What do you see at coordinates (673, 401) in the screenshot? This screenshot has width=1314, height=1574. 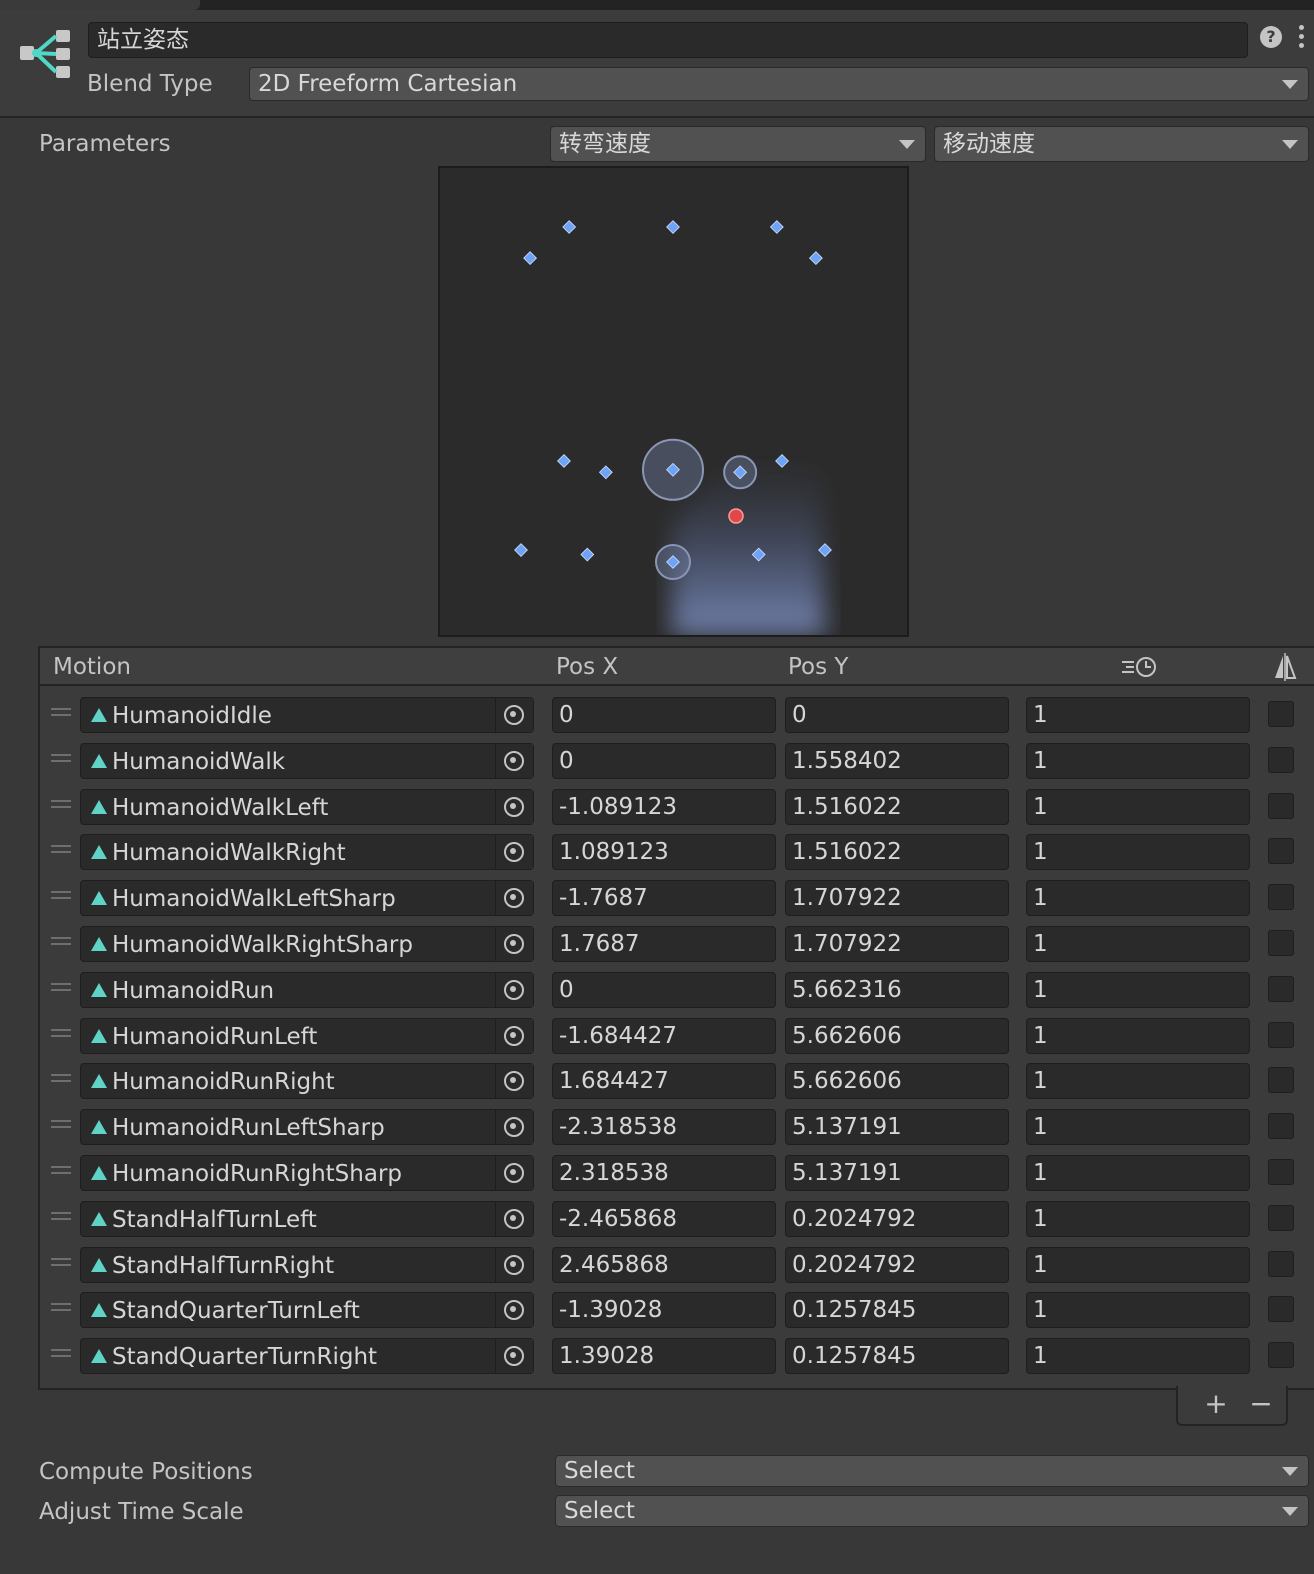 I see `blend-graph` at bounding box center [673, 401].